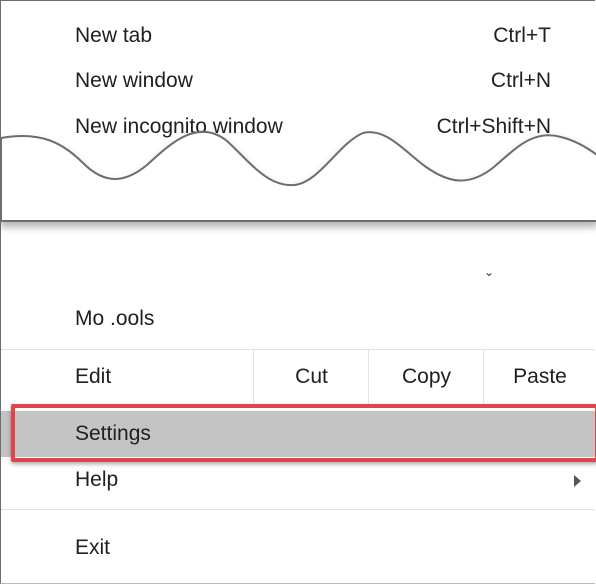 The width and height of the screenshot is (596, 584). Describe the element at coordinates (97, 479) in the screenshot. I see `help-label: Help` at that location.